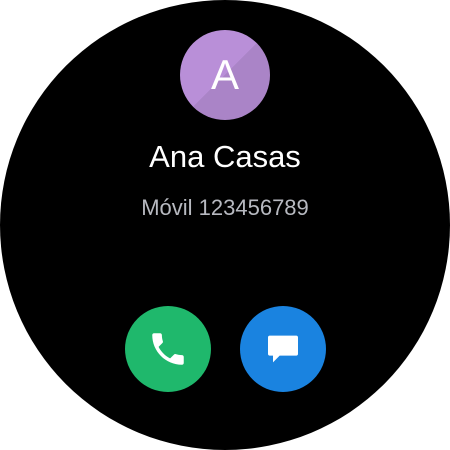 The width and height of the screenshot is (450, 450). Describe the element at coordinates (225, 156) in the screenshot. I see `contact-name: Ana Casas` at that location.